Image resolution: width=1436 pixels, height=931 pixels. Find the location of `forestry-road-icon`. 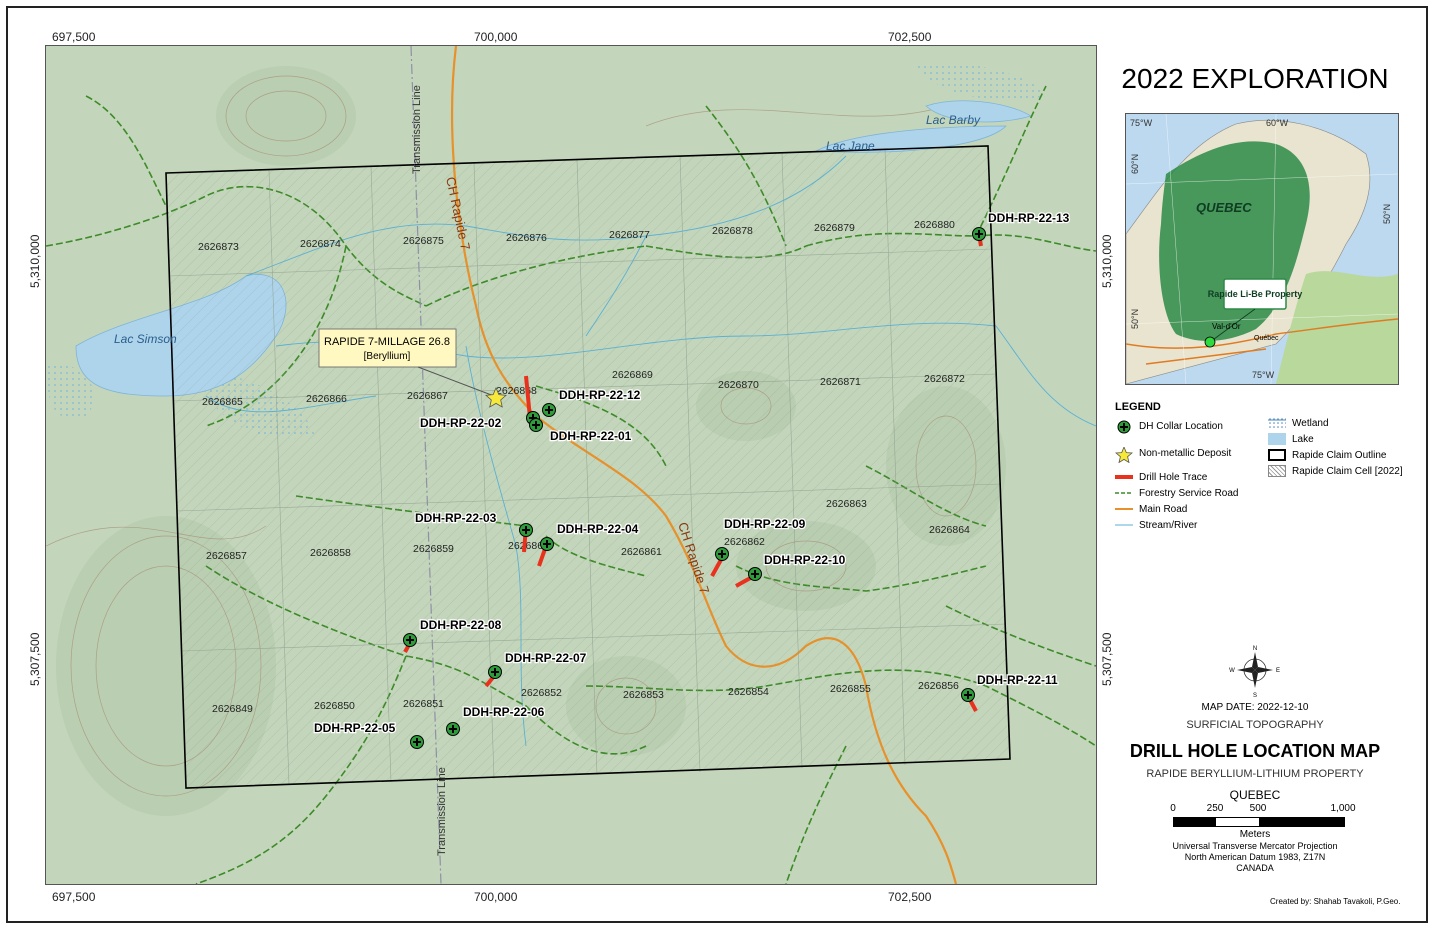

forestry-road-icon is located at coordinates (1124, 493).